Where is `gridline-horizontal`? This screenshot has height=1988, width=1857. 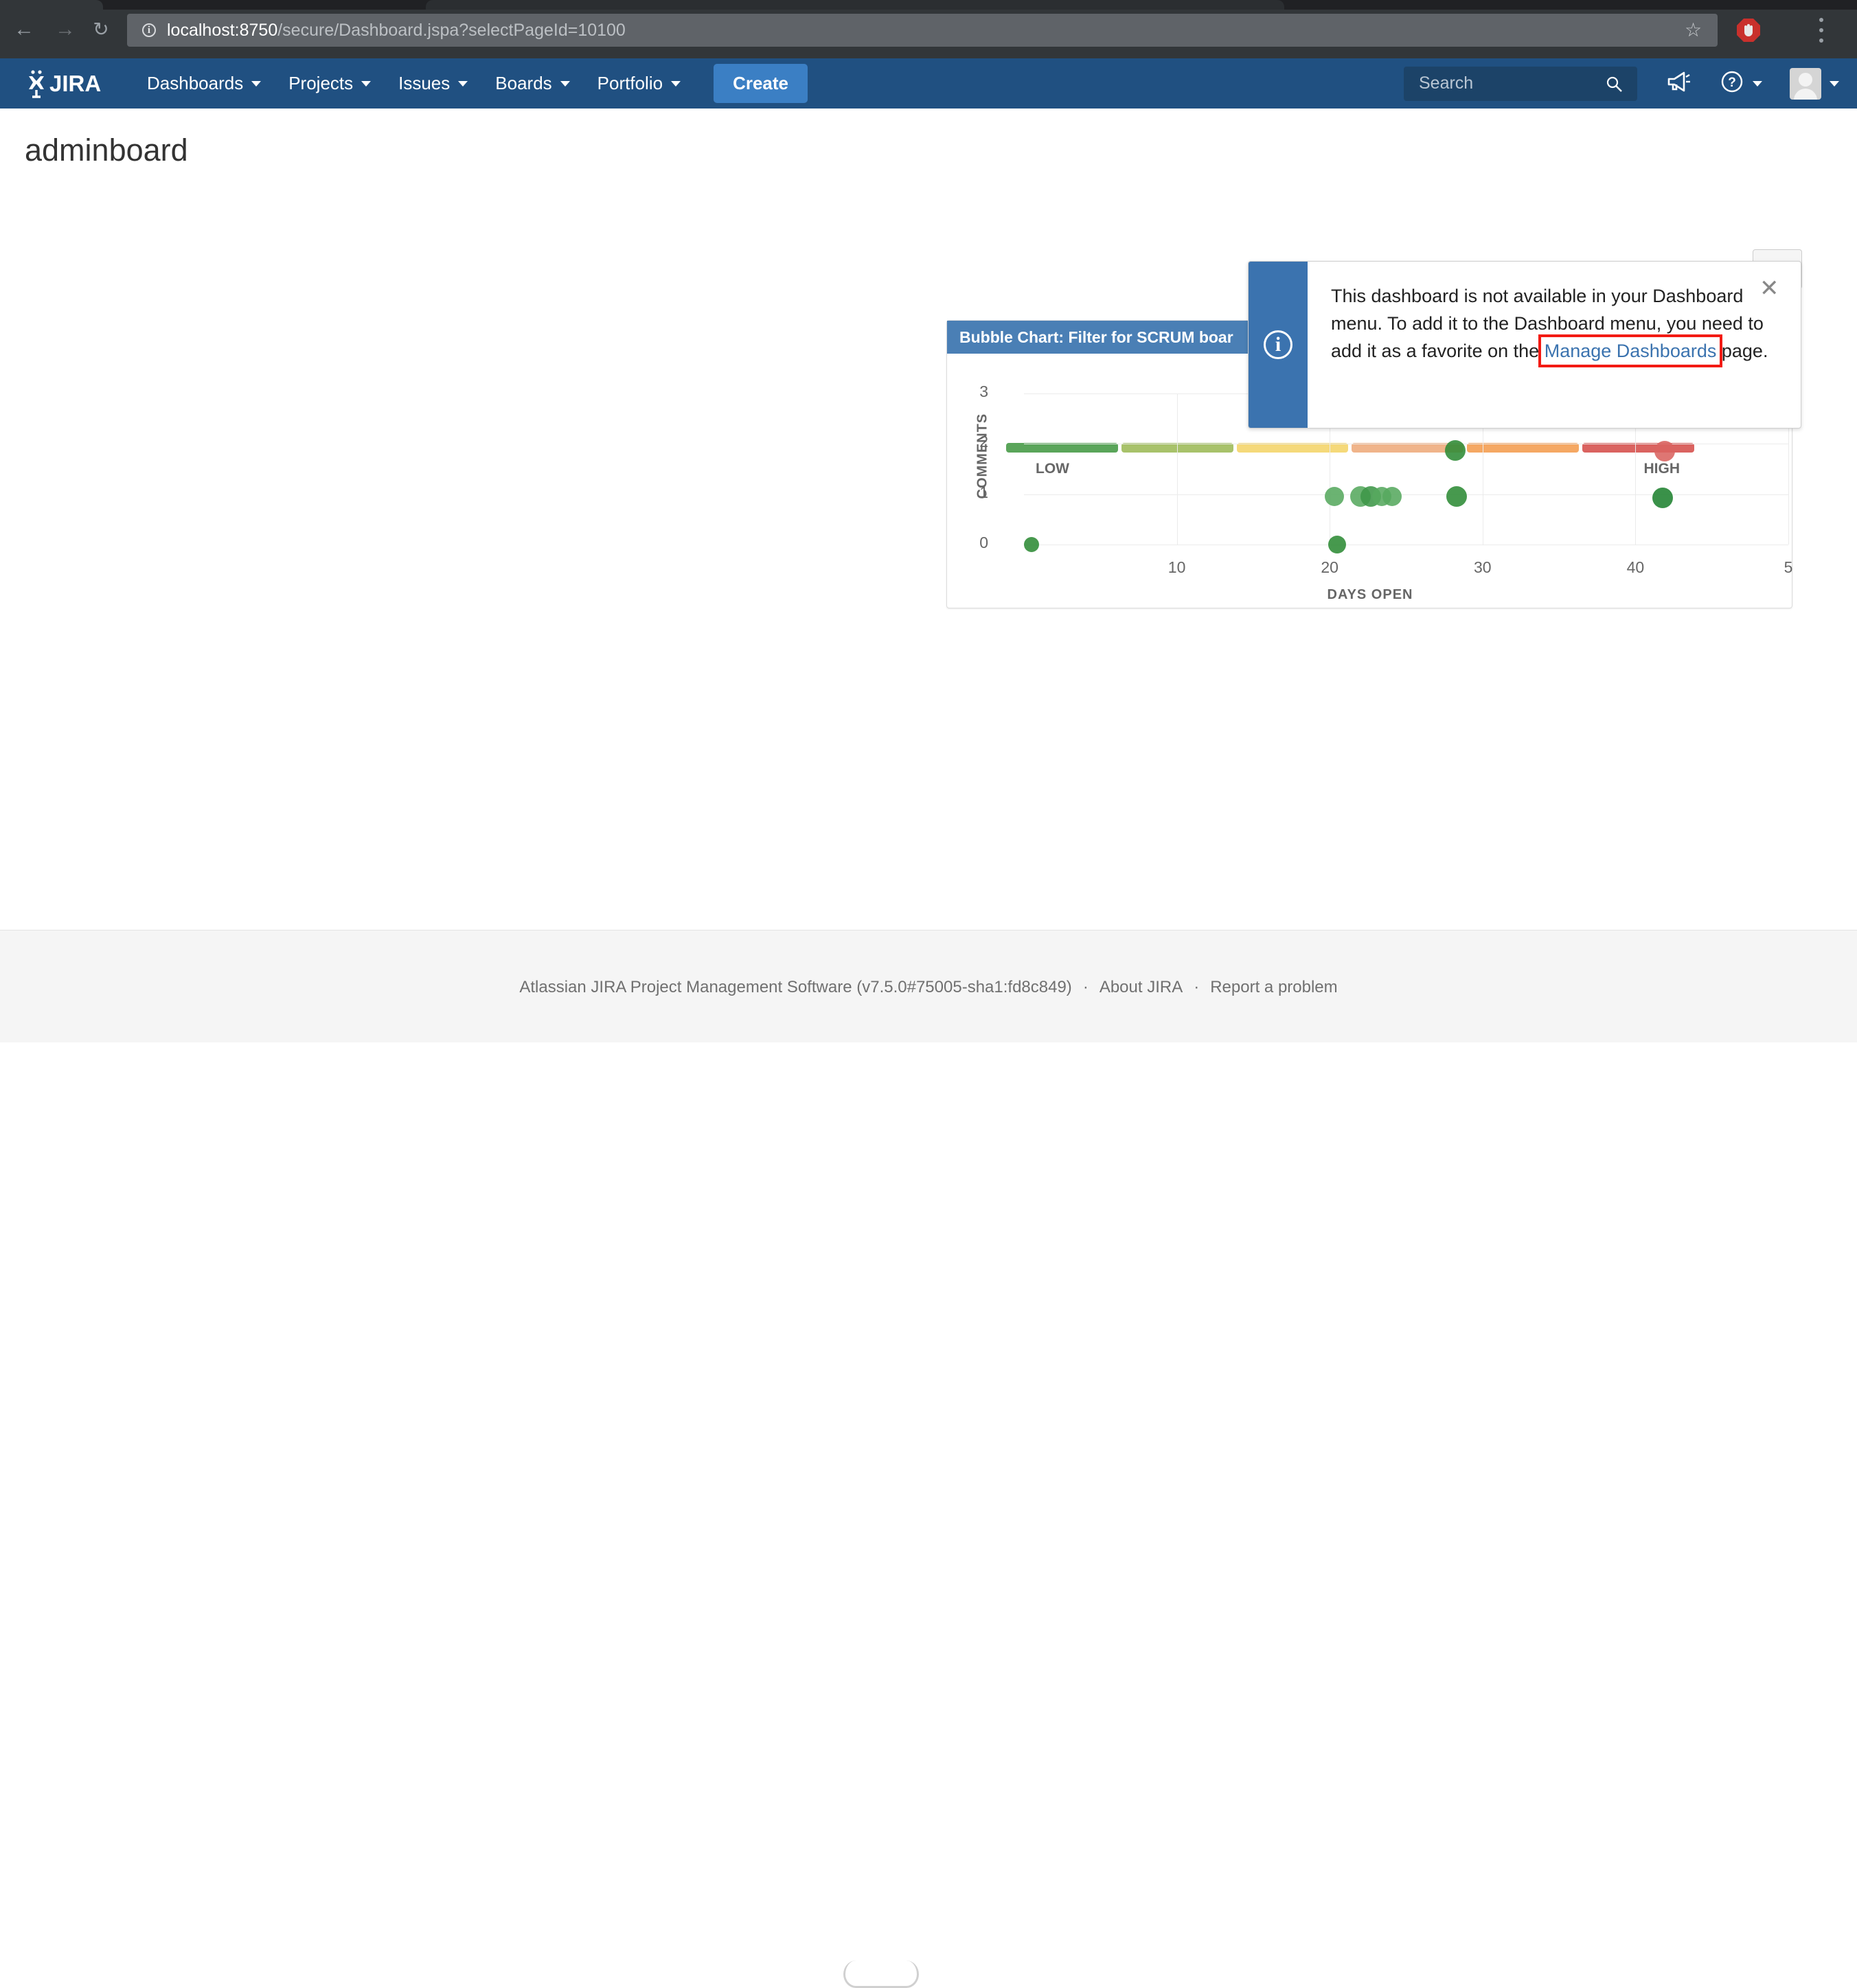
gridline-horizontal is located at coordinates (1406, 494).